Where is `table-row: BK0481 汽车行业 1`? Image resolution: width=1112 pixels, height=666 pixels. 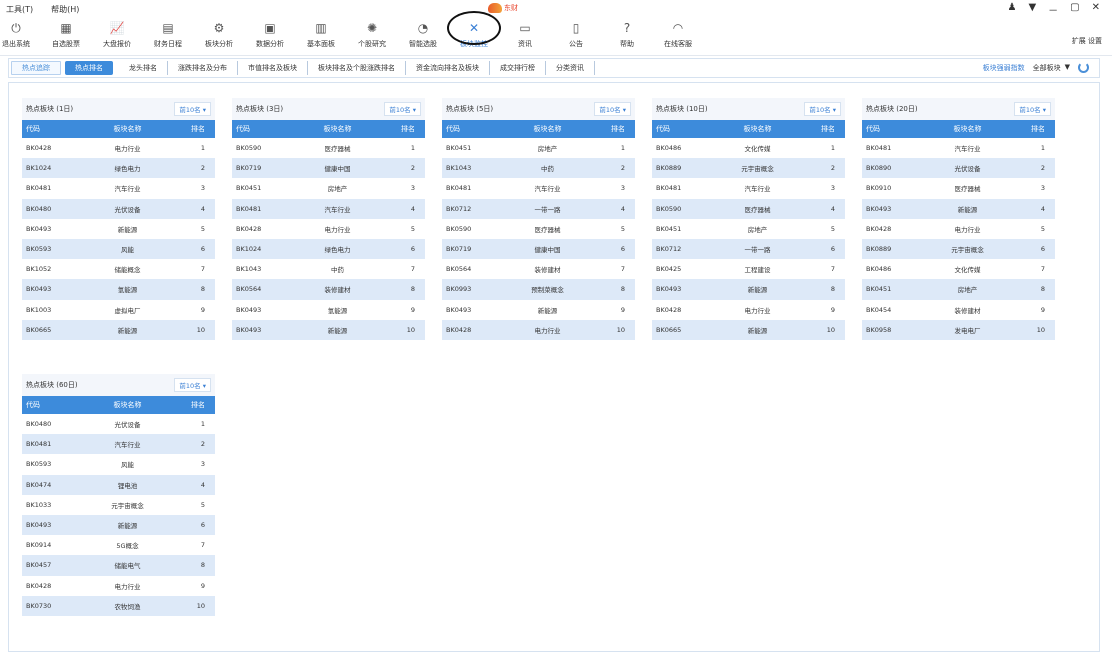
table-row: BK0481 汽车行业 1 is located at coordinates (958, 148).